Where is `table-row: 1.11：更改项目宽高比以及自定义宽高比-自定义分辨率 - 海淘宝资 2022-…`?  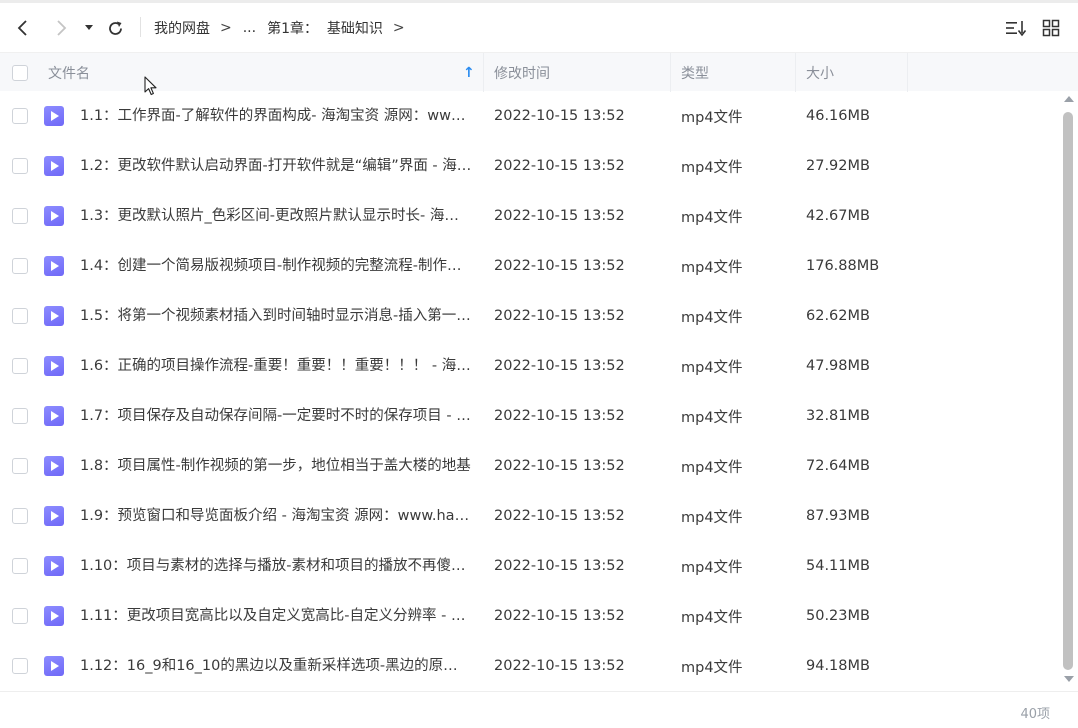
table-row: 1.11：更改项目宽高比以及自定义宽高比-自定义分辨率 - 海淘宝资 2022-… is located at coordinates (530, 616).